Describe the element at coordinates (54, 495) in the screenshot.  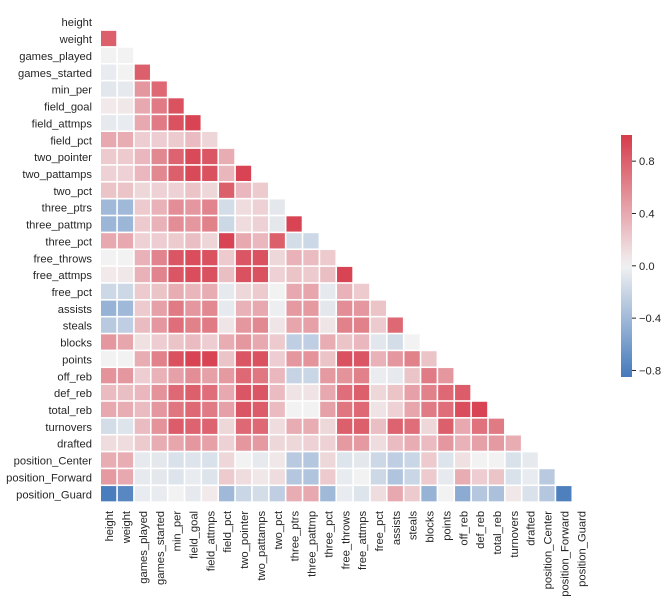
I see `y-tick-label: position_Guard` at that location.